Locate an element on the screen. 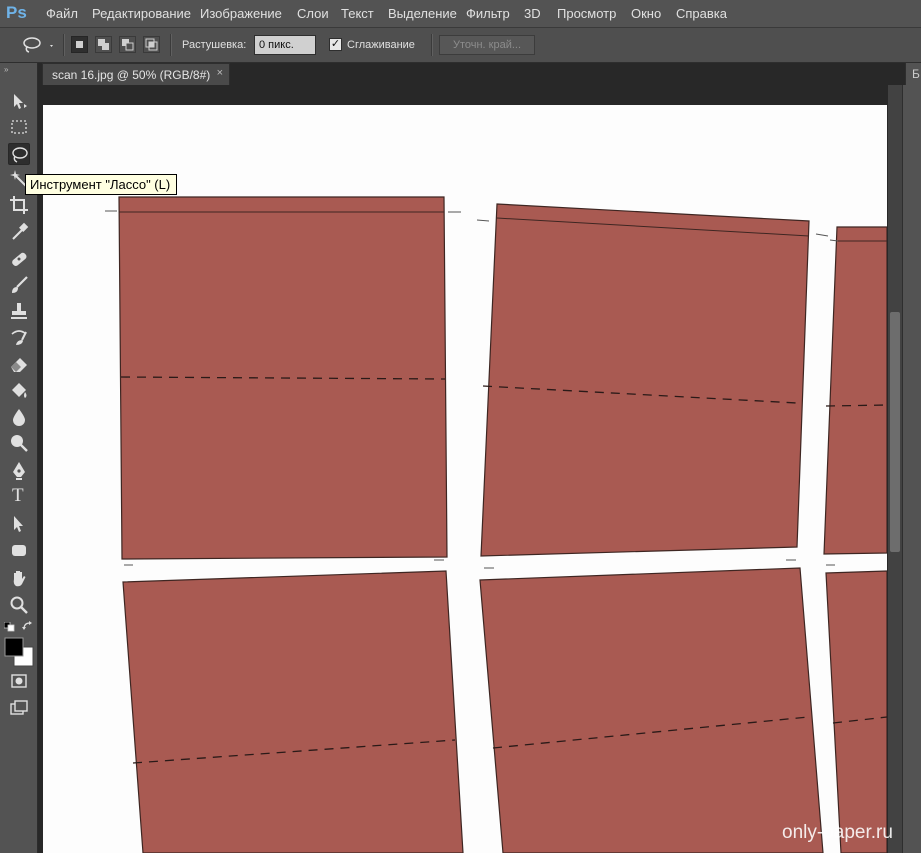  dodge-tool is located at coordinates (19, 443).